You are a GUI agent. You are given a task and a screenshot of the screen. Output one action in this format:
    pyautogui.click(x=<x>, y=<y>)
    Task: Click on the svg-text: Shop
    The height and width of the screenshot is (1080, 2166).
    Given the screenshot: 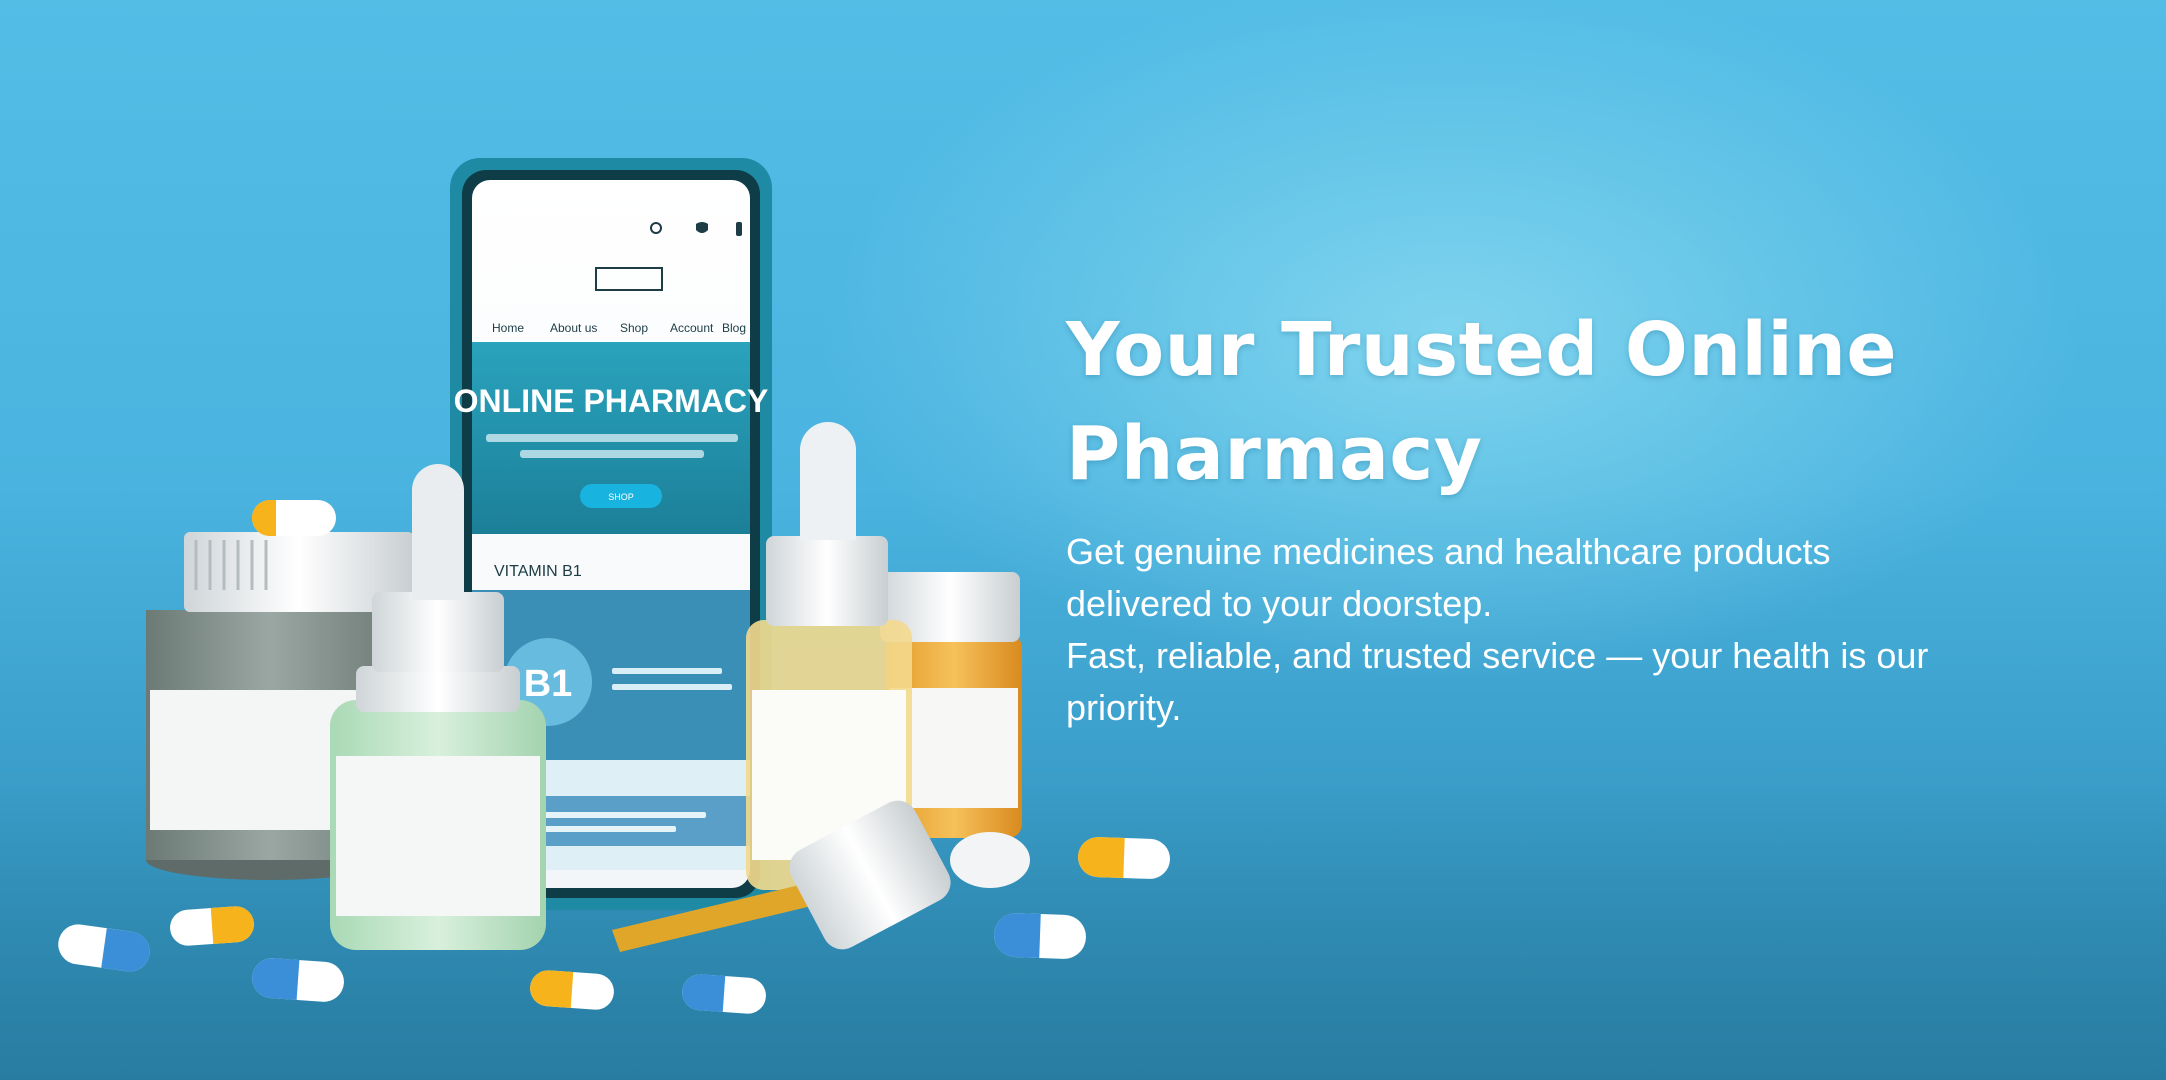 What is the action you would take?
    pyautogui.click(x=634, y=328)
    